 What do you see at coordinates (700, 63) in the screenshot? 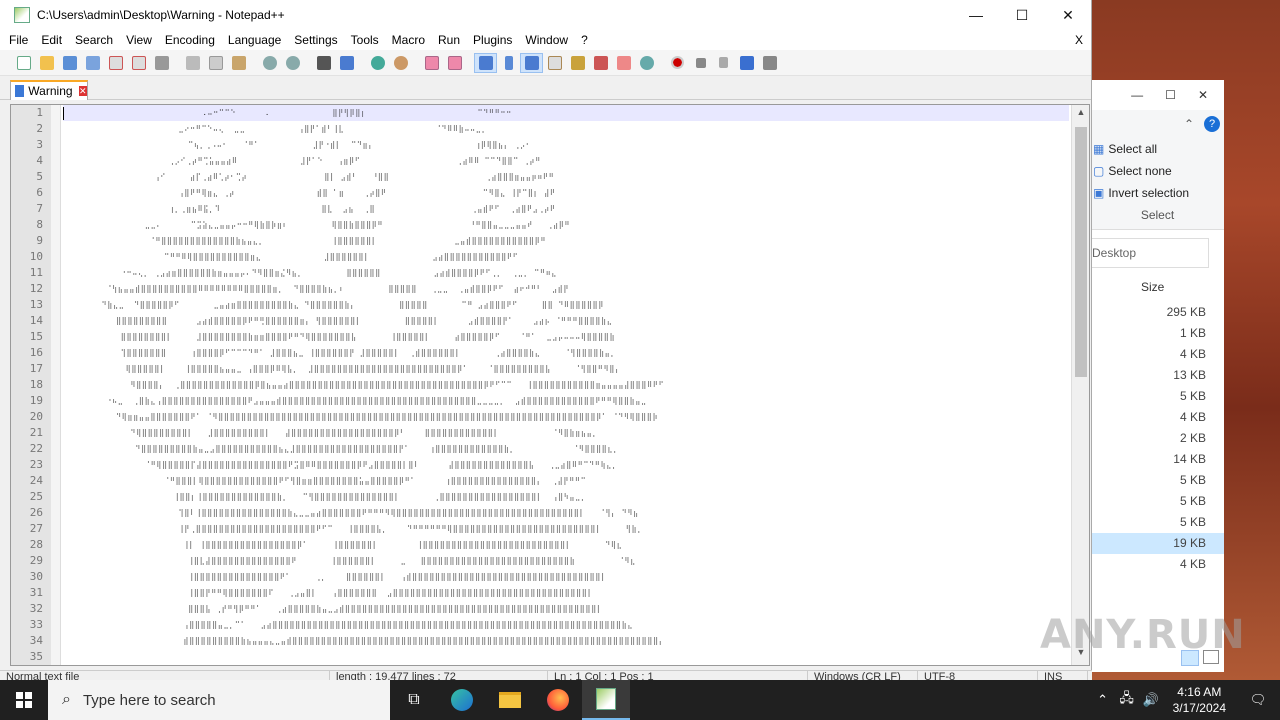
I see `stop-macro-icon` at bounding box center [700, 63].